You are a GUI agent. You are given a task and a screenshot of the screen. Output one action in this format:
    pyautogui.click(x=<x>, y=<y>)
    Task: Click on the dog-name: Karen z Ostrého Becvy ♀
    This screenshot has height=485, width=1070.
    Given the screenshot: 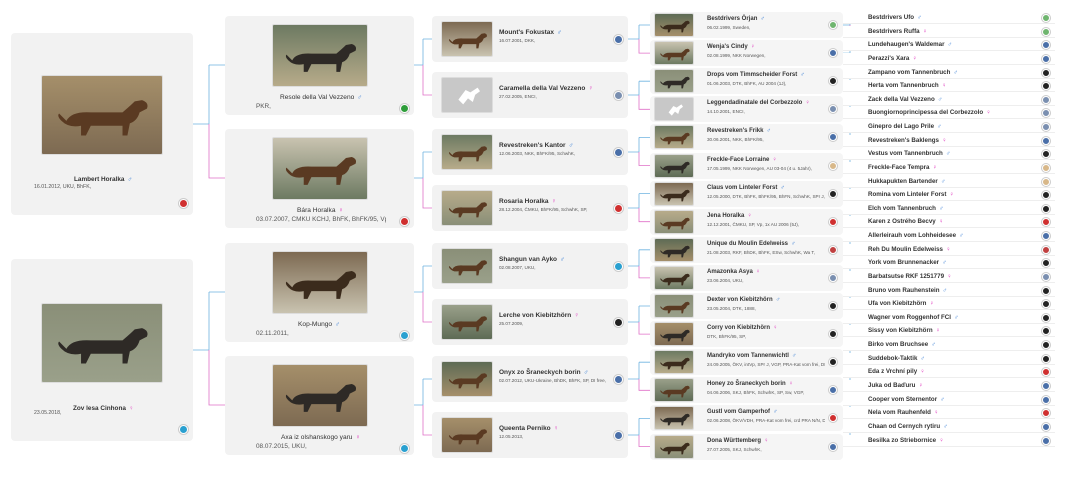 What is the action you would take?
    pyautogui.click(x=905, y=221)
    